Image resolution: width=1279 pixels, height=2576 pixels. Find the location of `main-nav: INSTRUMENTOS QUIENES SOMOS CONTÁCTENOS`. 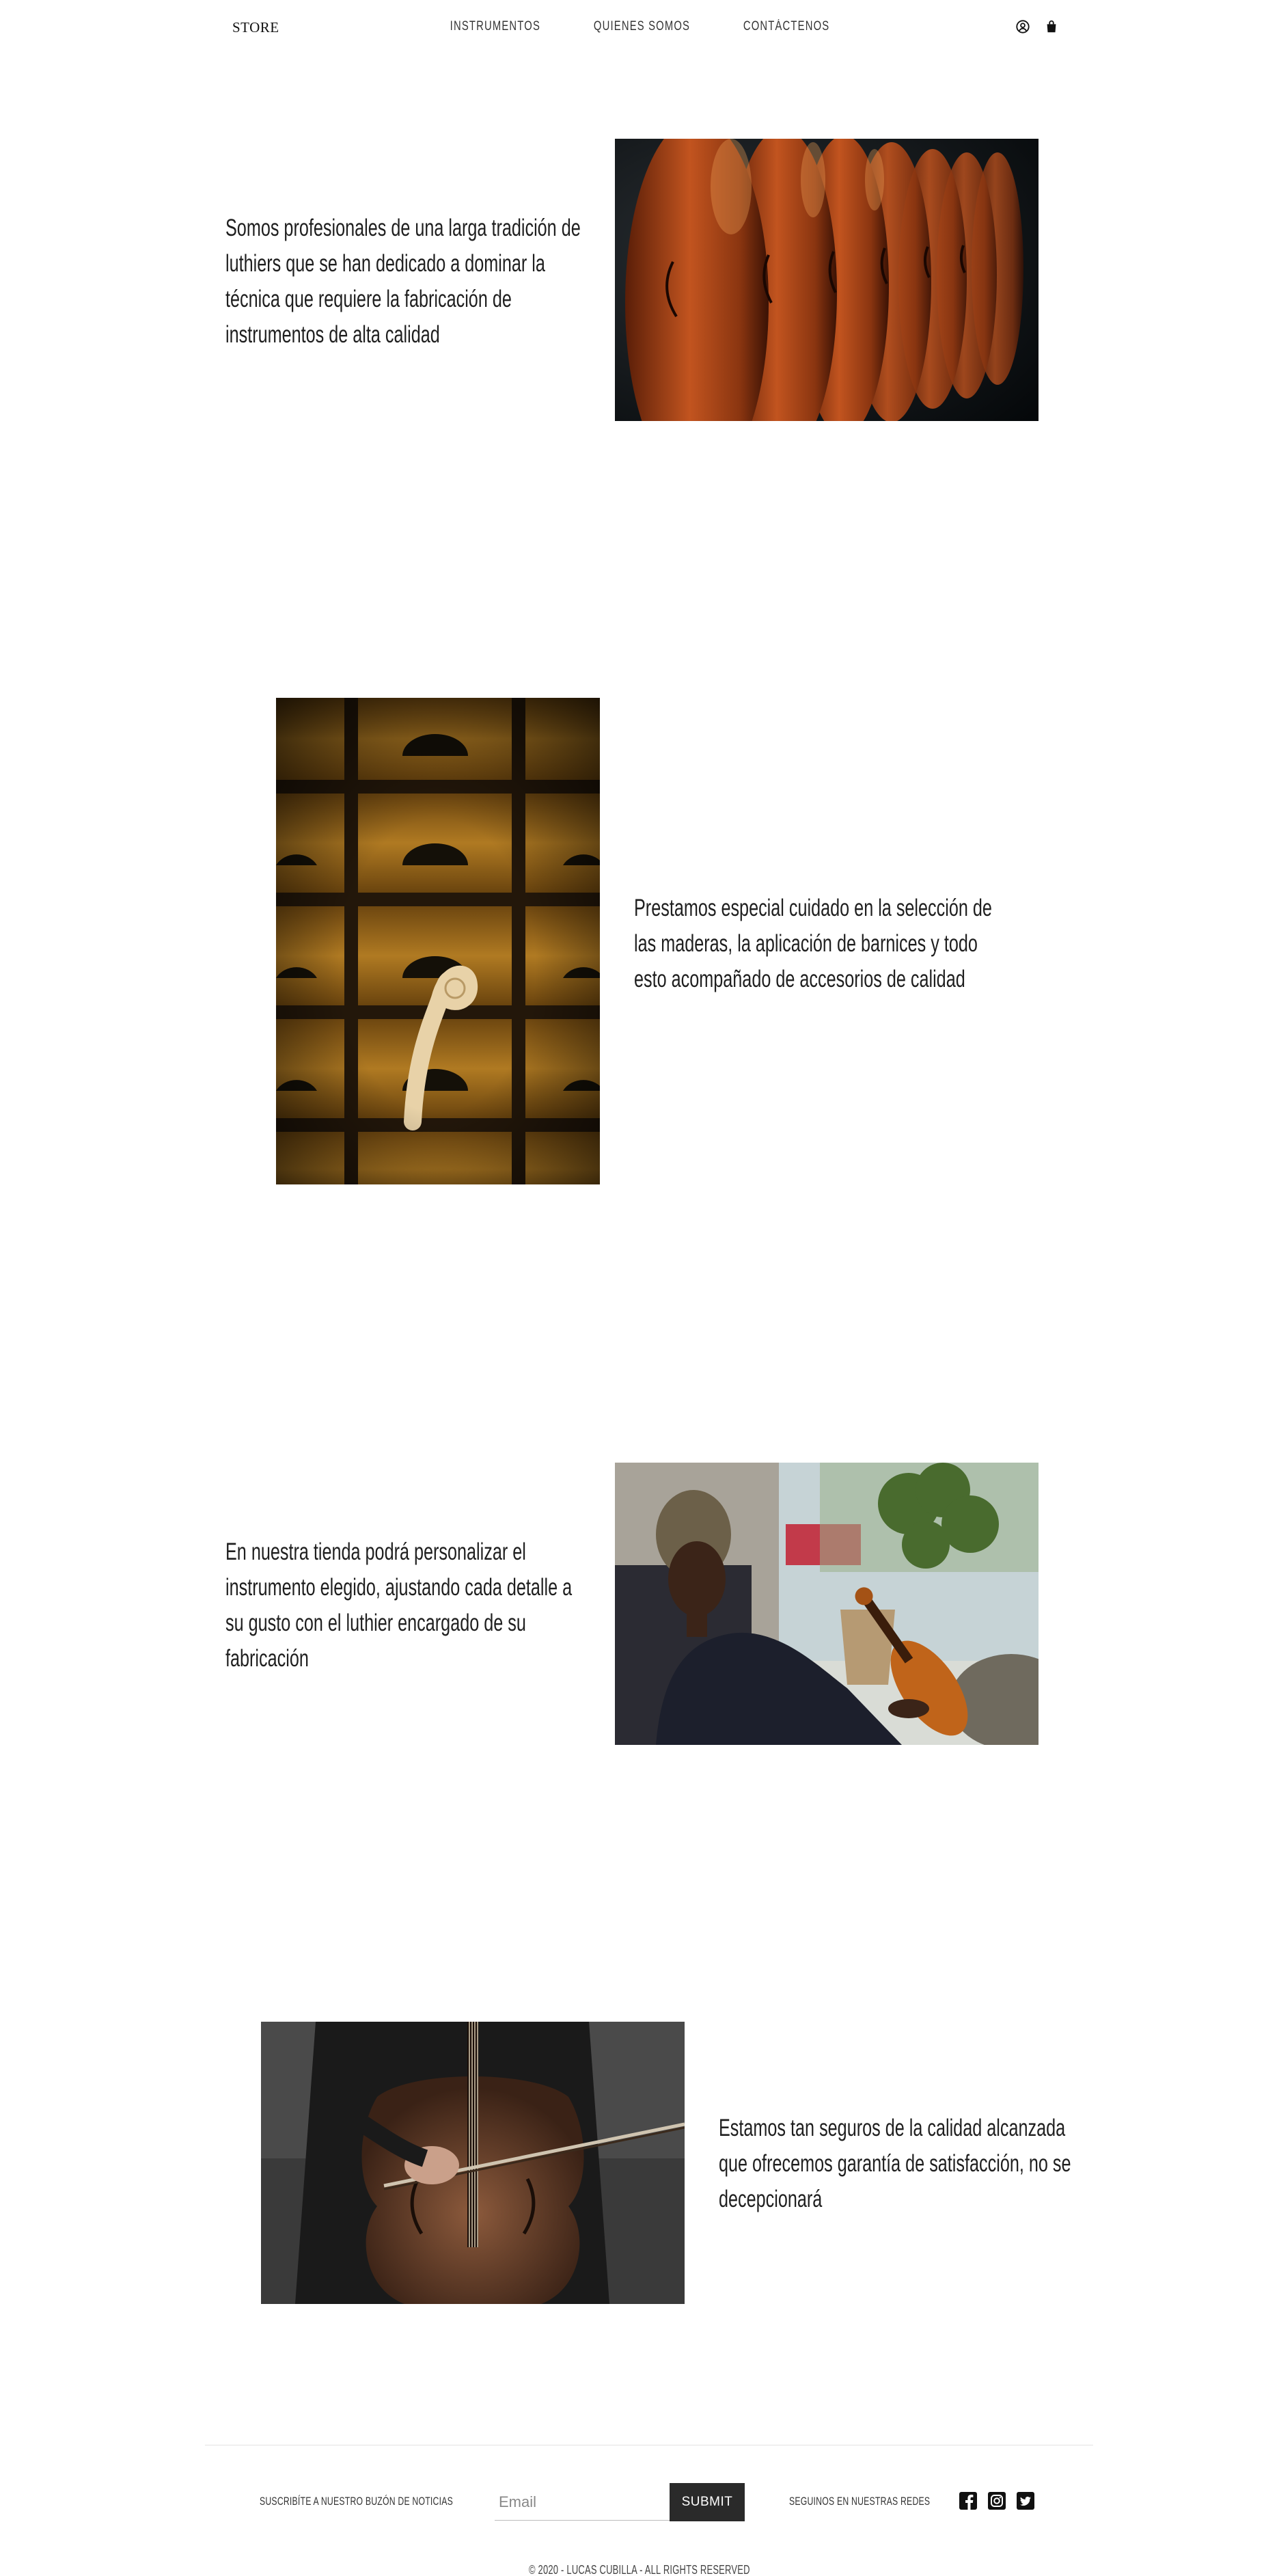

main-nav: INSTRUMENTOS QUIENES SOMOS CONTÁCTENOS is located at coordinates (640, 26).